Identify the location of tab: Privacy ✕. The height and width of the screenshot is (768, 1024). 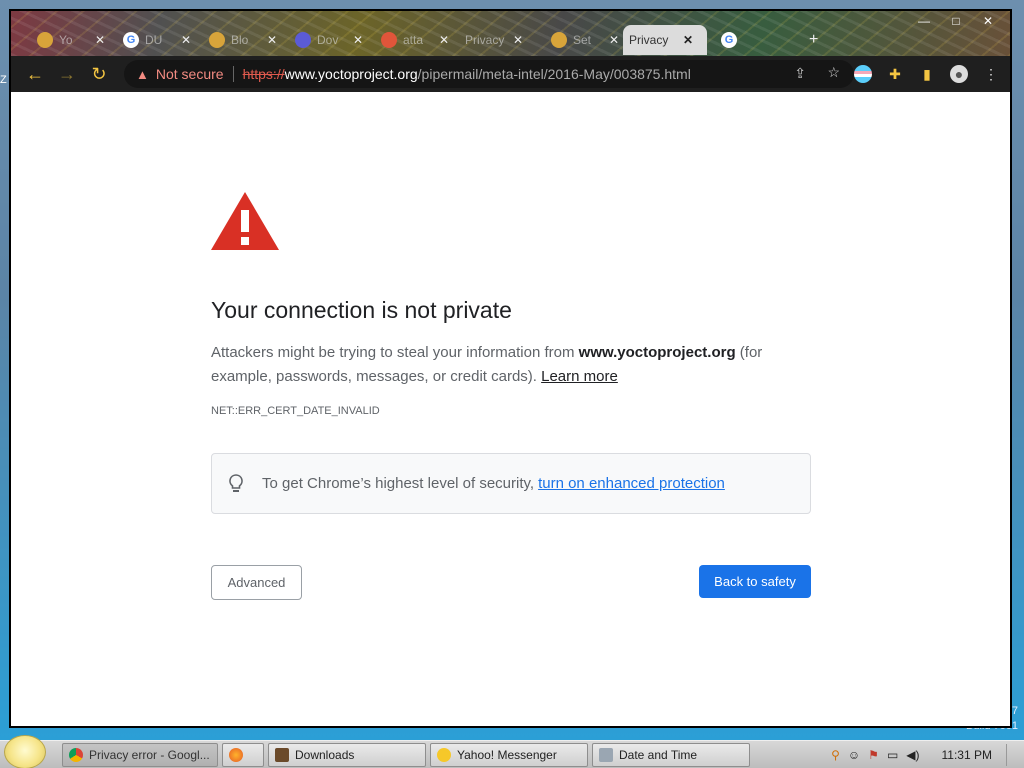
(494, 40).